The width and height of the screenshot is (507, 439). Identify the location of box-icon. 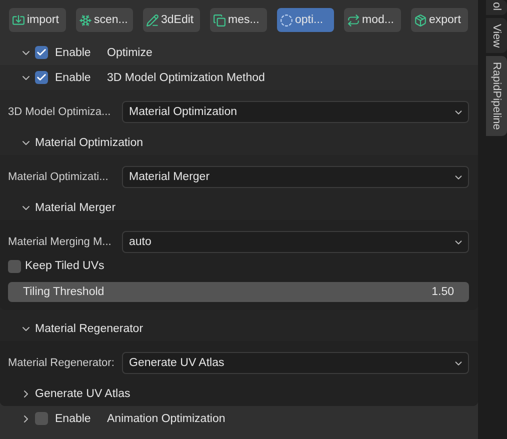
(420, 20).